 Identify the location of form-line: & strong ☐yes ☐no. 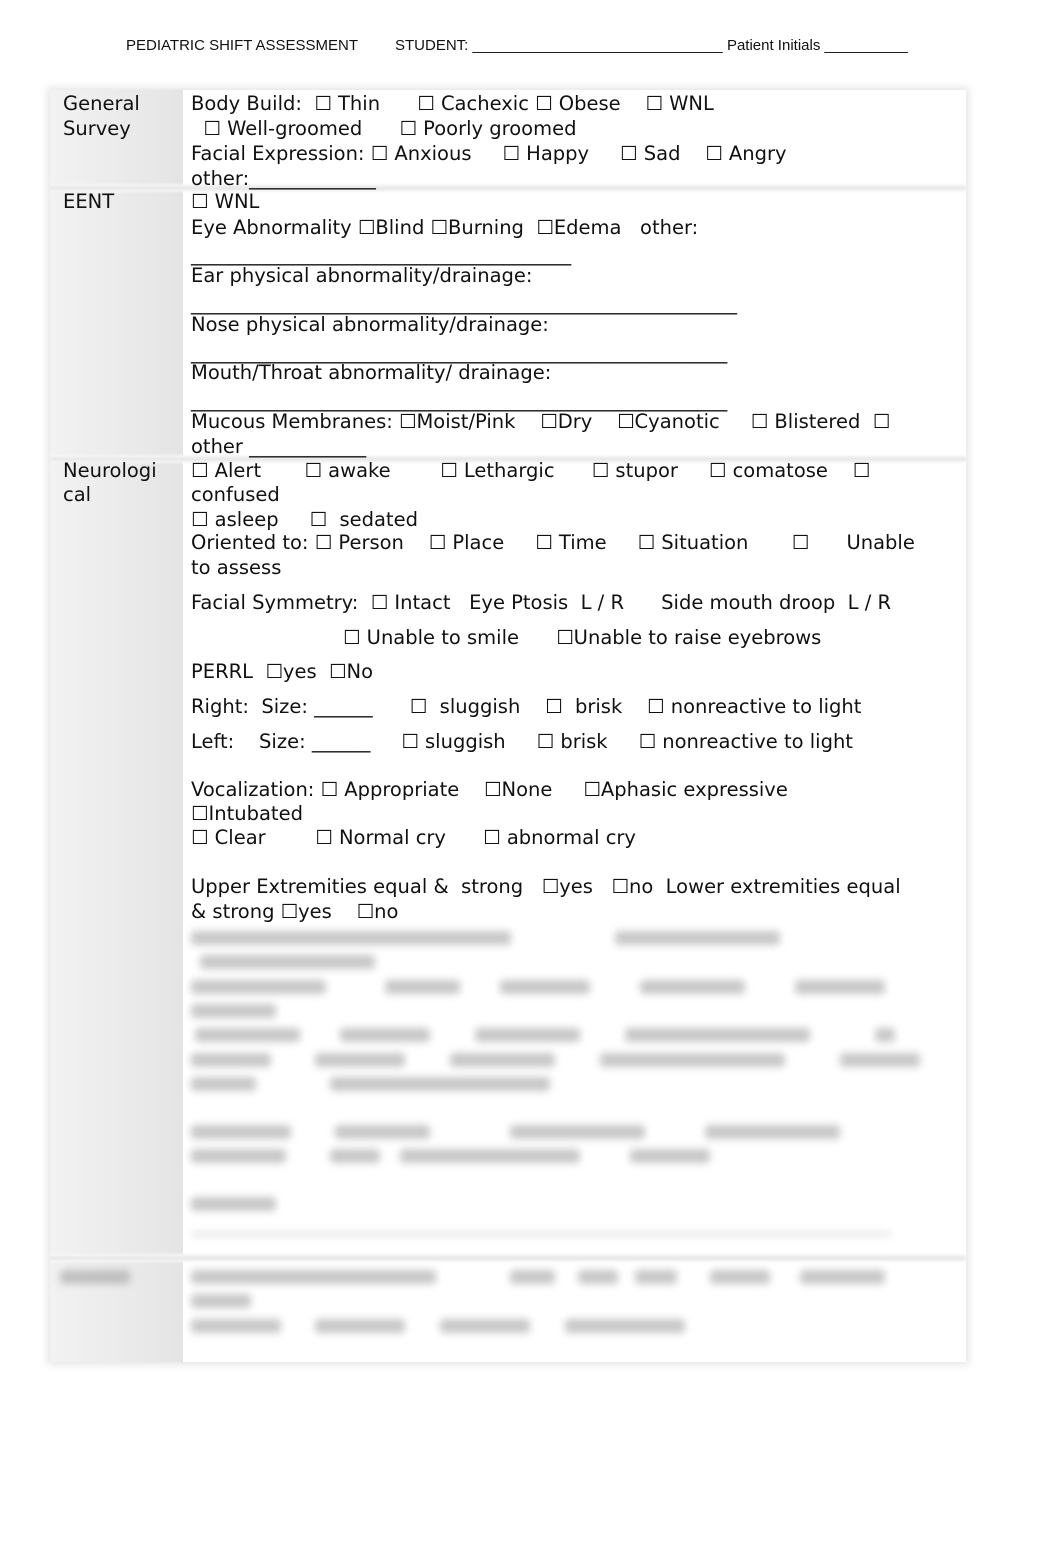
(294, 912).